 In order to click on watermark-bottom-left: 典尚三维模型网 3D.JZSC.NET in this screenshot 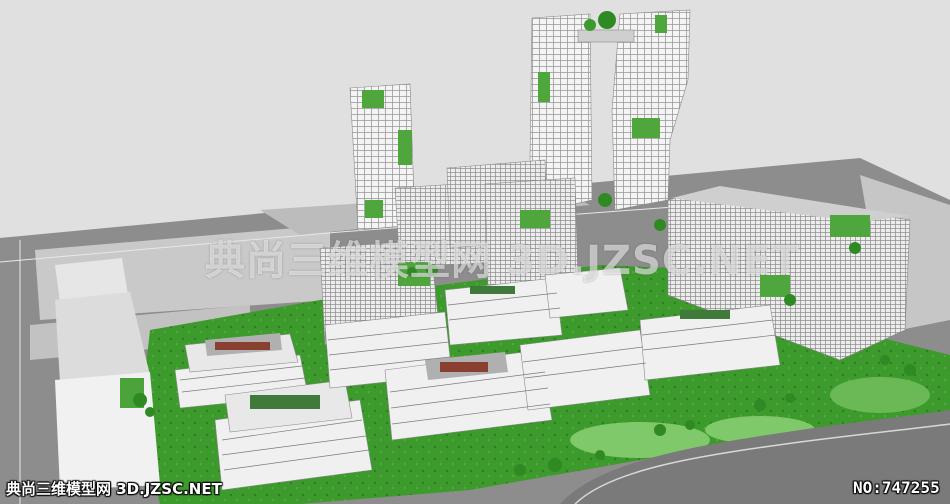, I will do `click(114, 489)`.